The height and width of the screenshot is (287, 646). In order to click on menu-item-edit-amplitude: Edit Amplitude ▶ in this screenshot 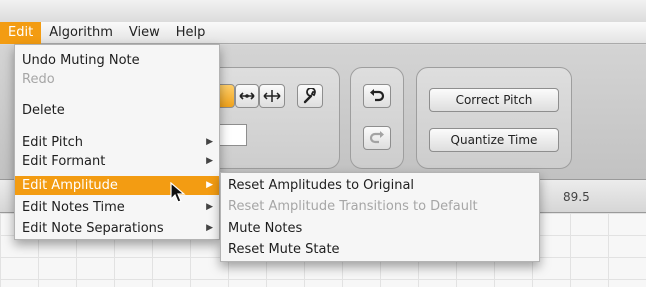, I will do `click(117, 185)`.